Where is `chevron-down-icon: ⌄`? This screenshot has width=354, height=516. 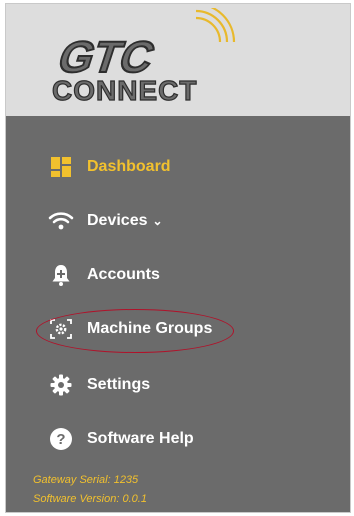
chevron-down-icon: ⌄ is located at coordinates (158, 221).